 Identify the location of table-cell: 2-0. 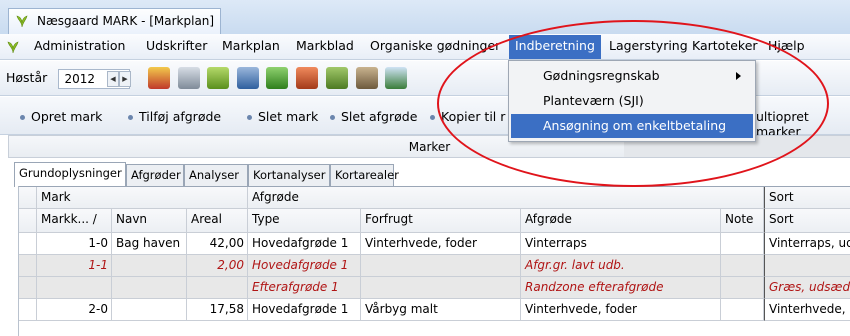
(74, 310).